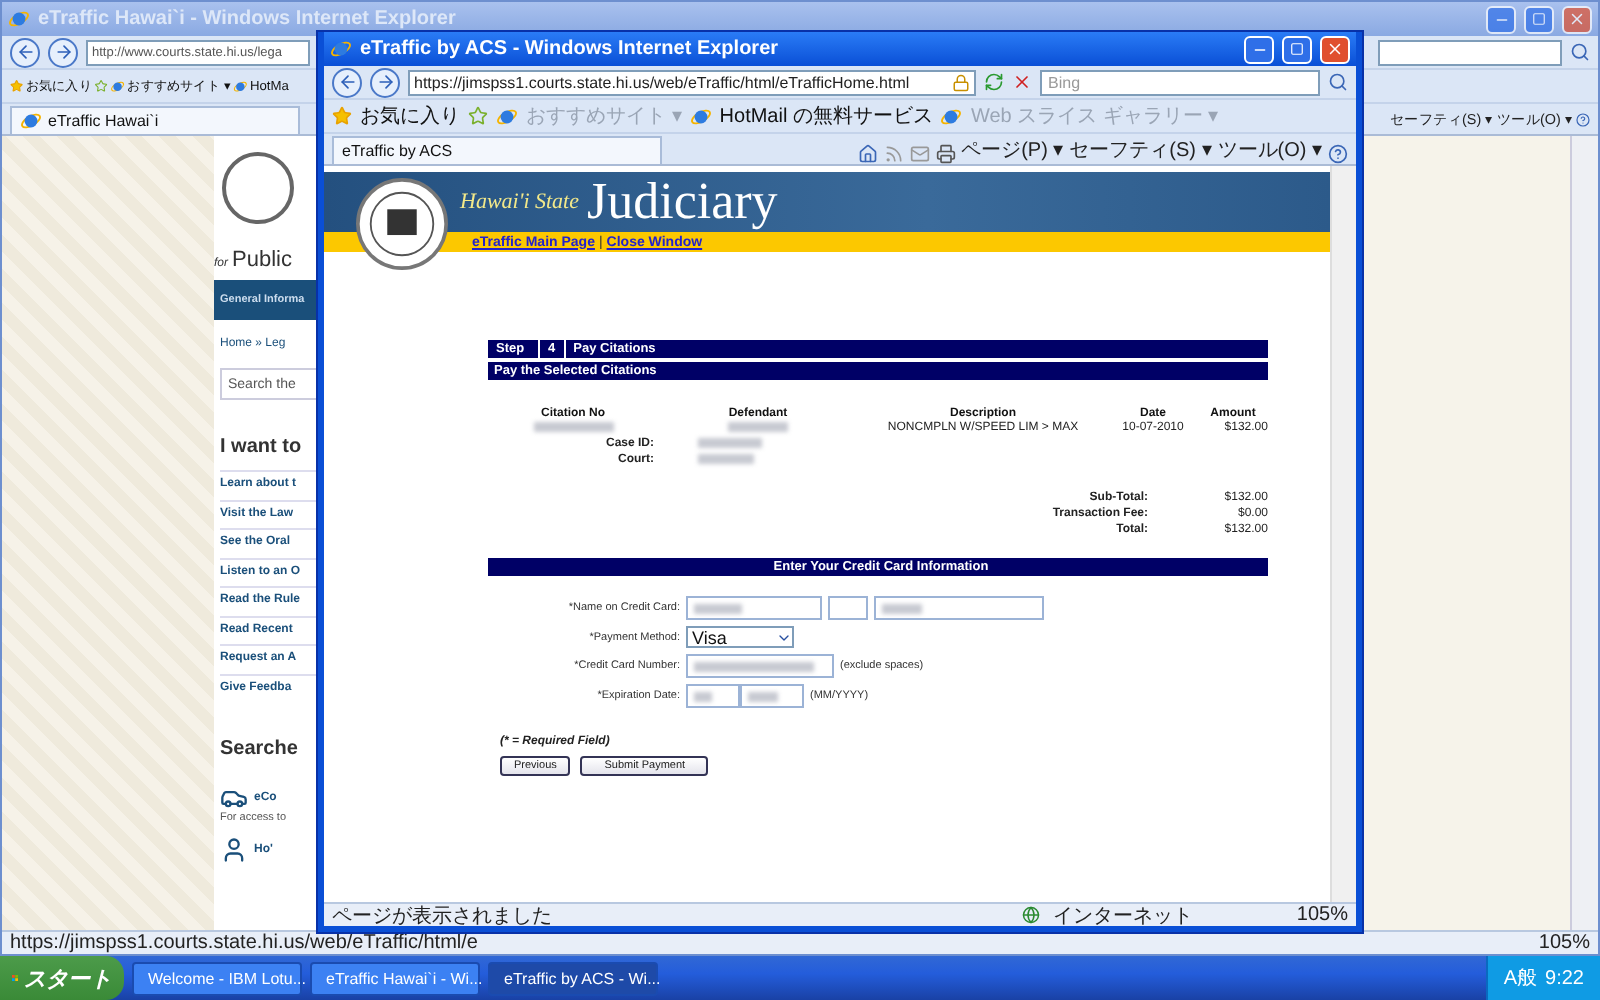 The image size is (1600, 1000). What do you see at coordinates (994, 82) in the screenshot?
I see `refresh-icon` at bounding box center [994, 82].